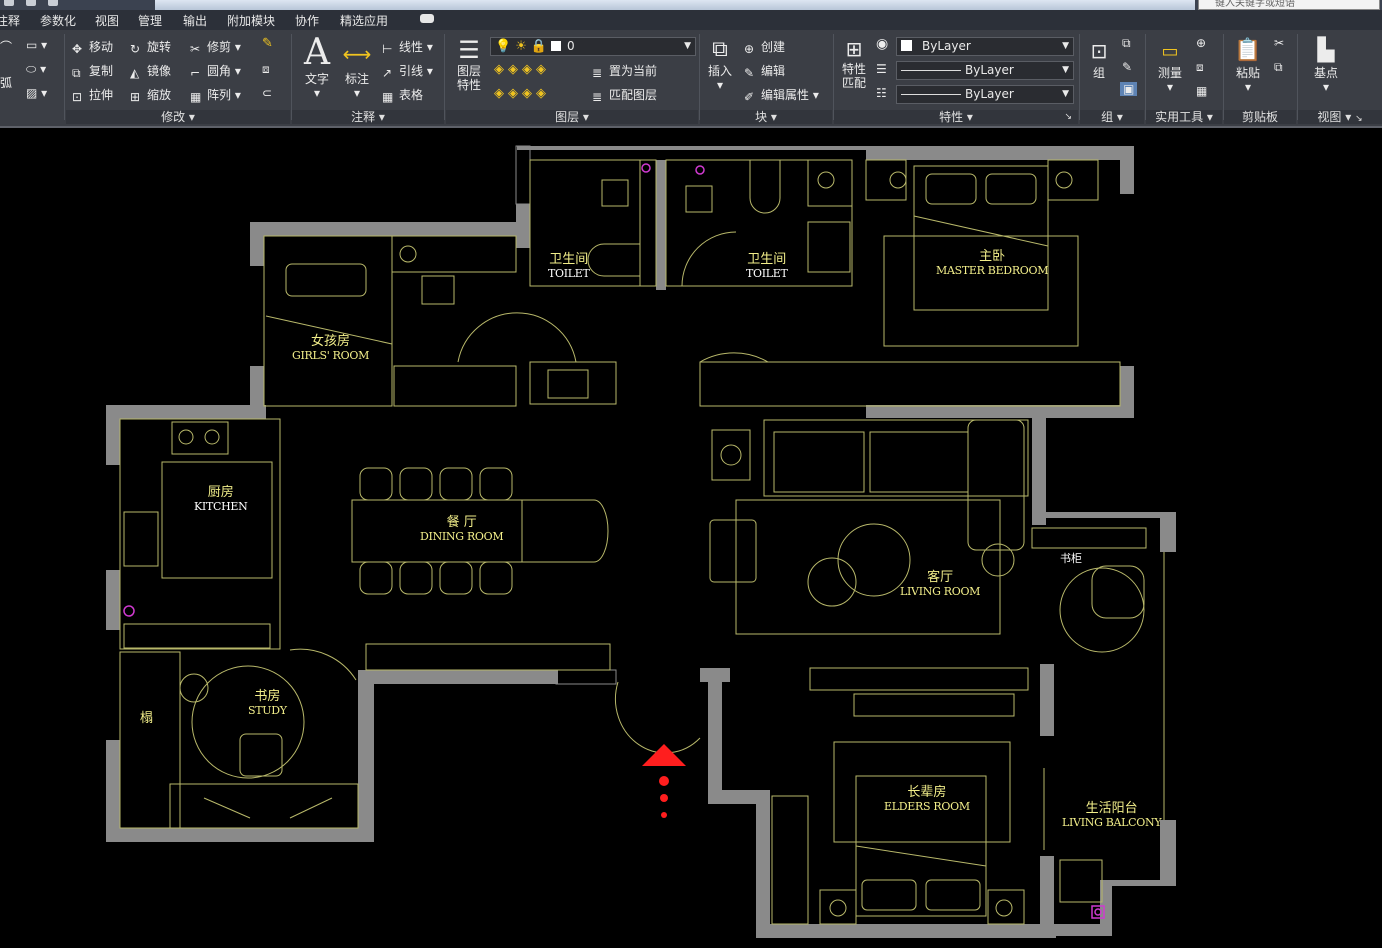  I want to click on group-button: ⊡ 组, so click(1099, 58).